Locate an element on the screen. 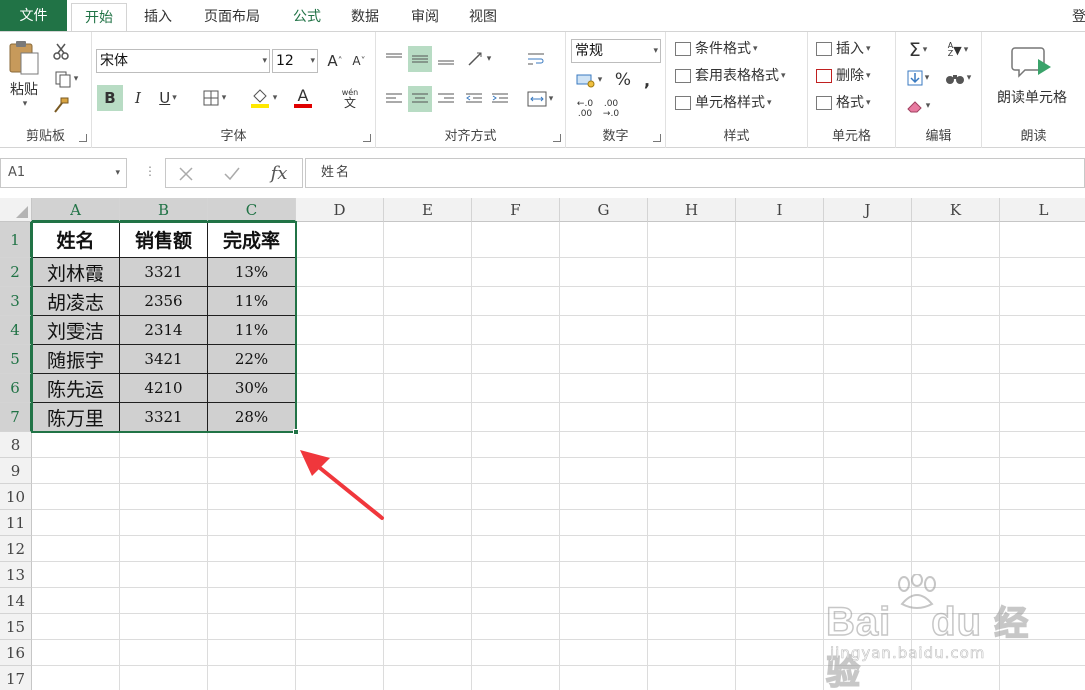  percent-style-button: % is located at coordinates (623, 80).